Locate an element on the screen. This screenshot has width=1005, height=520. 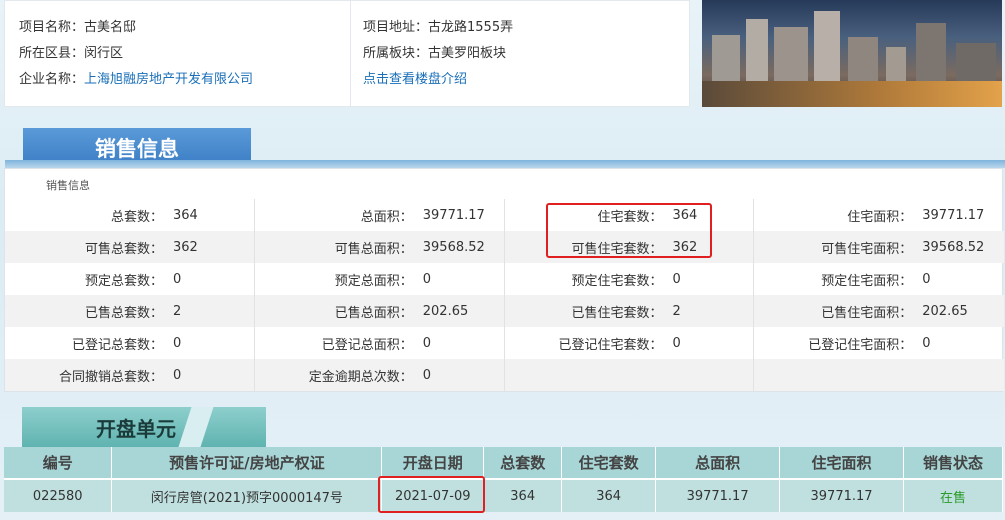
stat-value: 39568.52 is located at coordinates (953, 247).